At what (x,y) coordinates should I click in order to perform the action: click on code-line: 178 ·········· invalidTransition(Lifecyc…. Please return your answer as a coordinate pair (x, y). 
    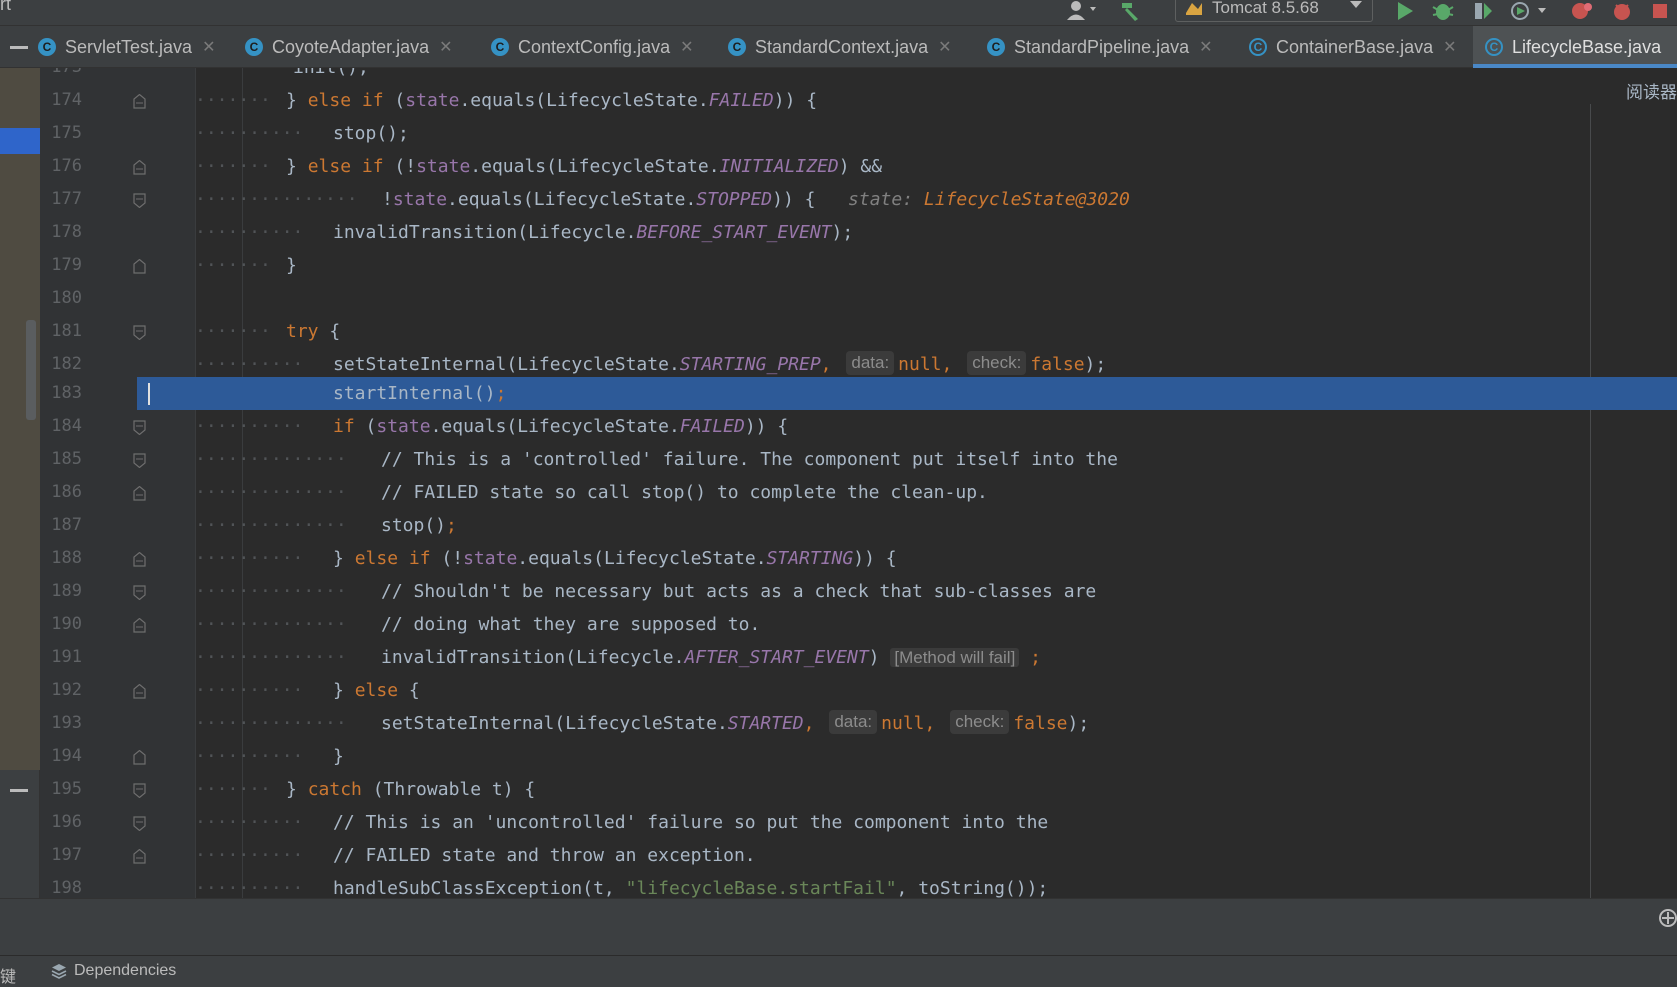
    Looking at the image, I should click on (858, 232).